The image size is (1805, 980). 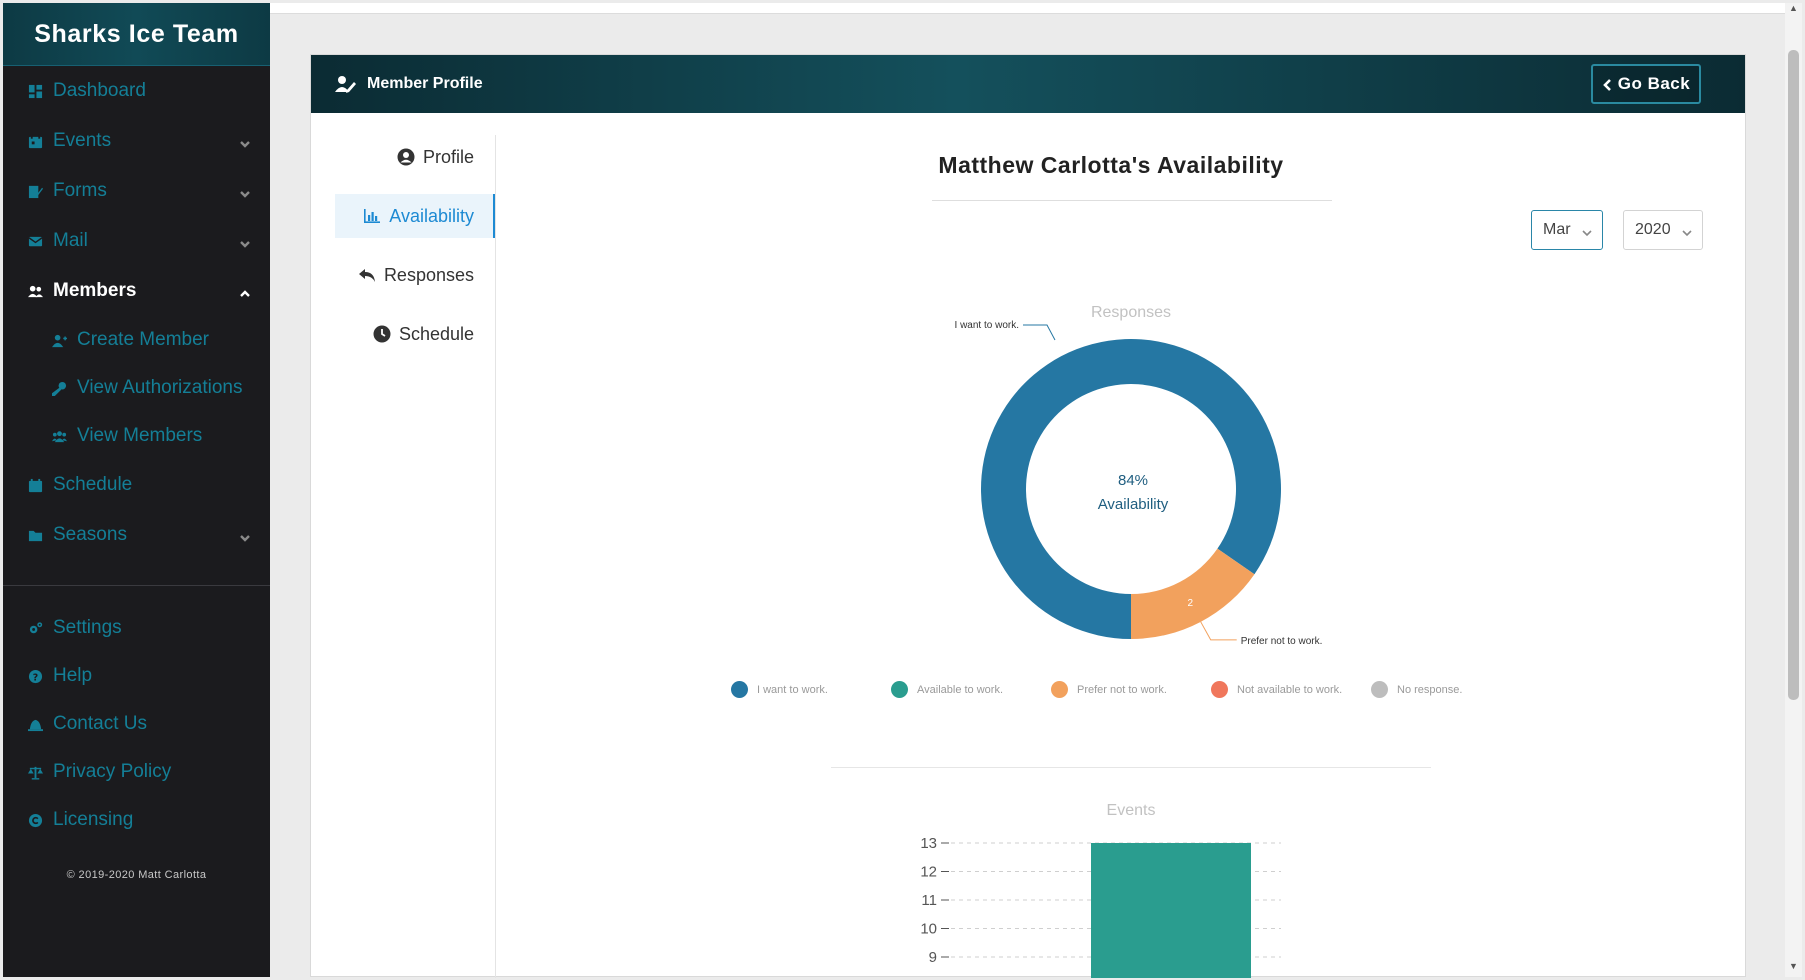 What do you see at coordinates (928, 843) in the screenshot?
I see `y-tick-label: 13` at bounding box center [928, 843].